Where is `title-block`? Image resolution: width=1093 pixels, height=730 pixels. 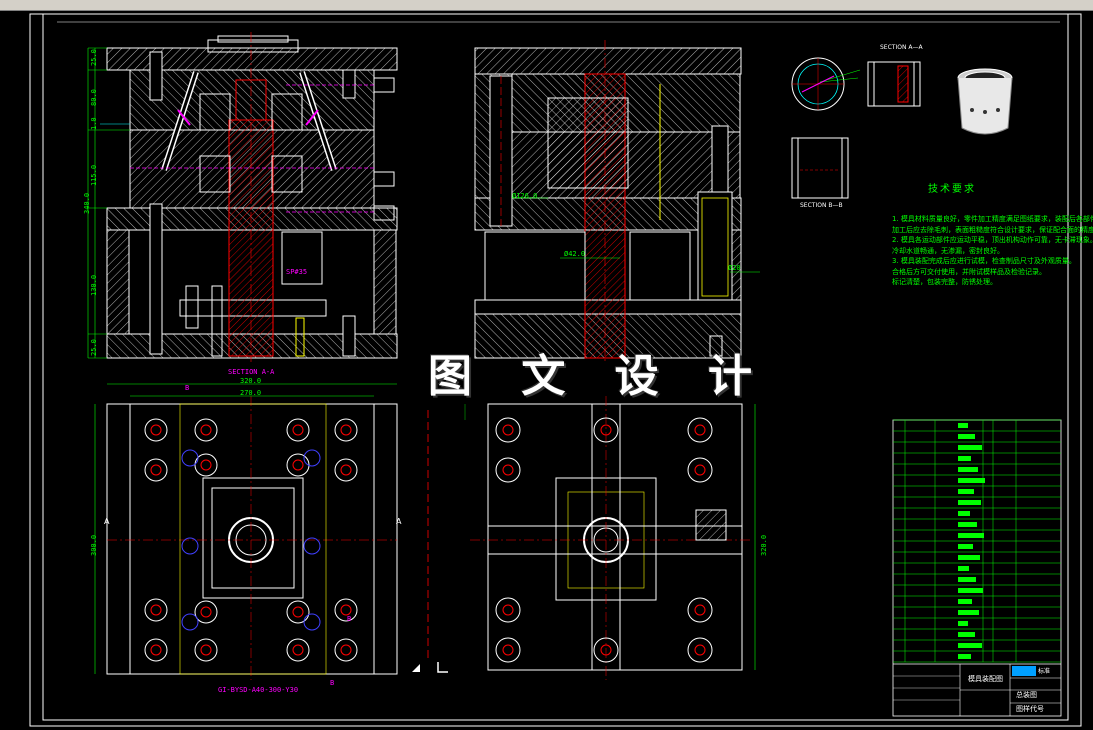 title-block is located at coordinates (977, 568).